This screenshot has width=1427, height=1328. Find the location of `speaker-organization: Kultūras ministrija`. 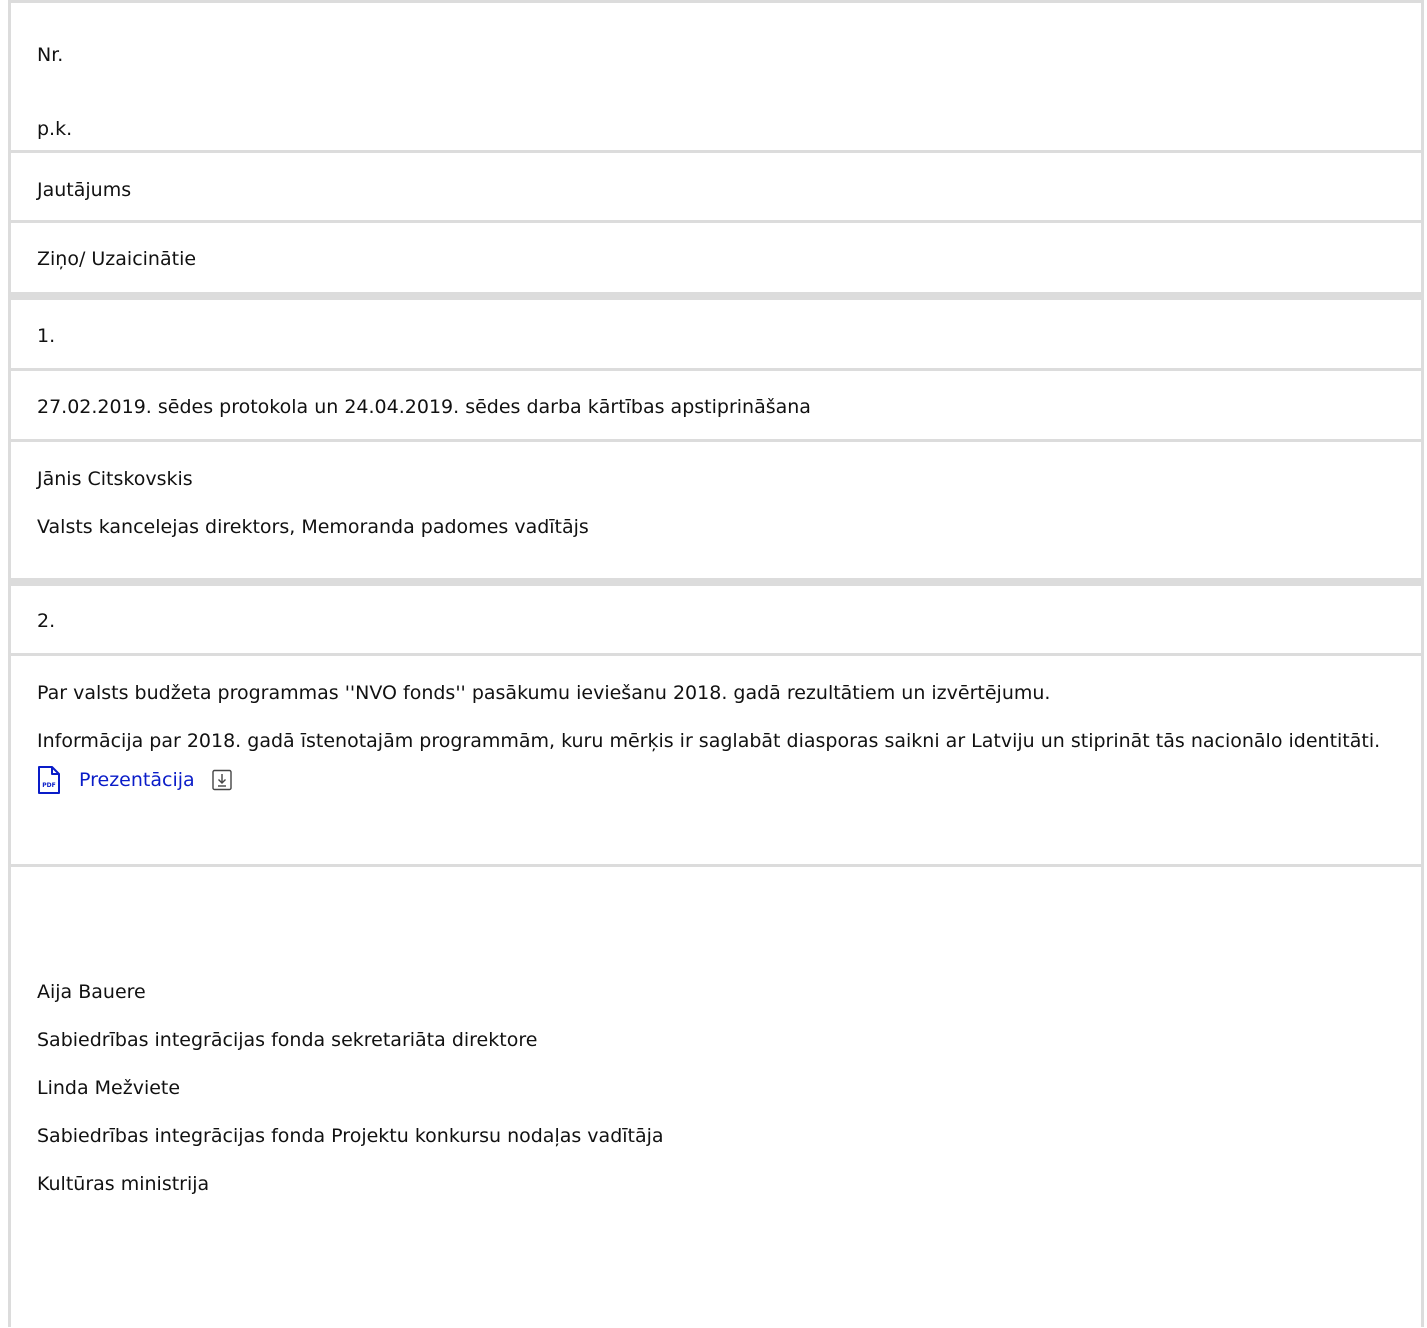

speaker-organization: Kultūras ministrija is located at coordinates (123, 1184).